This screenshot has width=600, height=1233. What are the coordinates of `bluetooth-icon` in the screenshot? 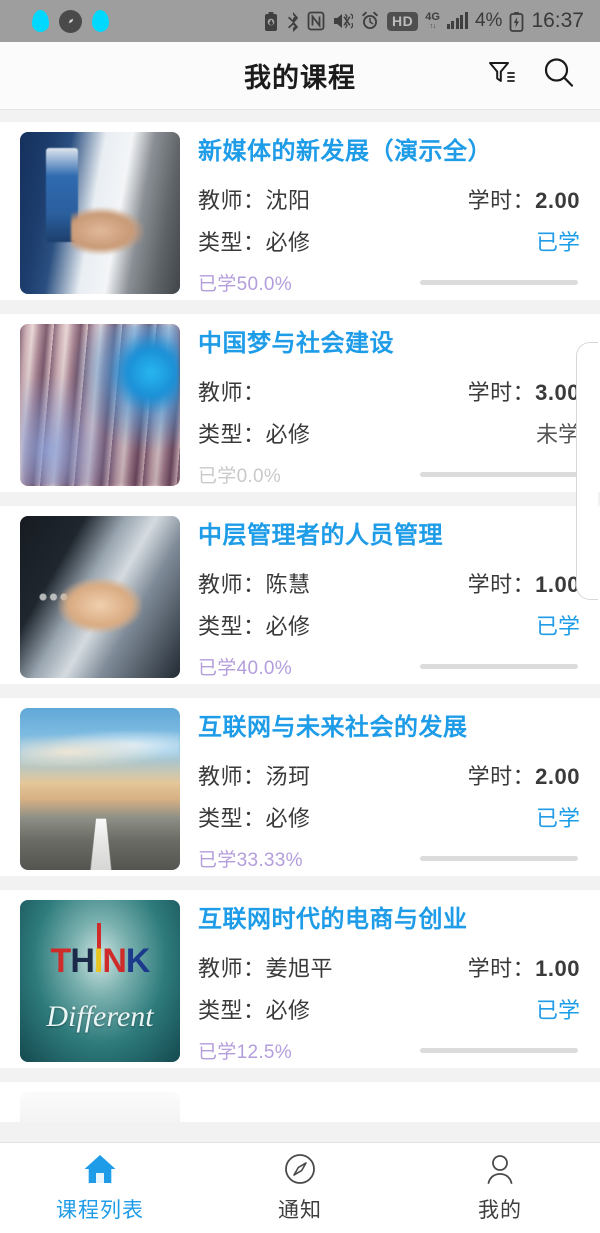 It's located at (293, 21).